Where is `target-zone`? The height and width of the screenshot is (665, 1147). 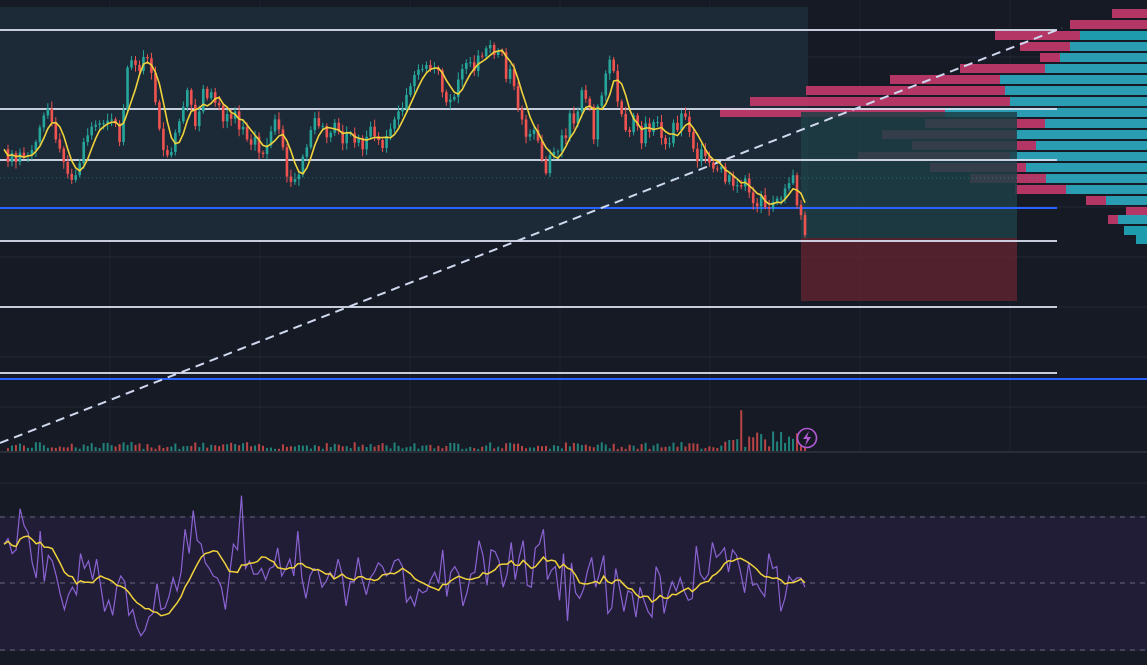 target-zone is located at coordinates (909, 175).